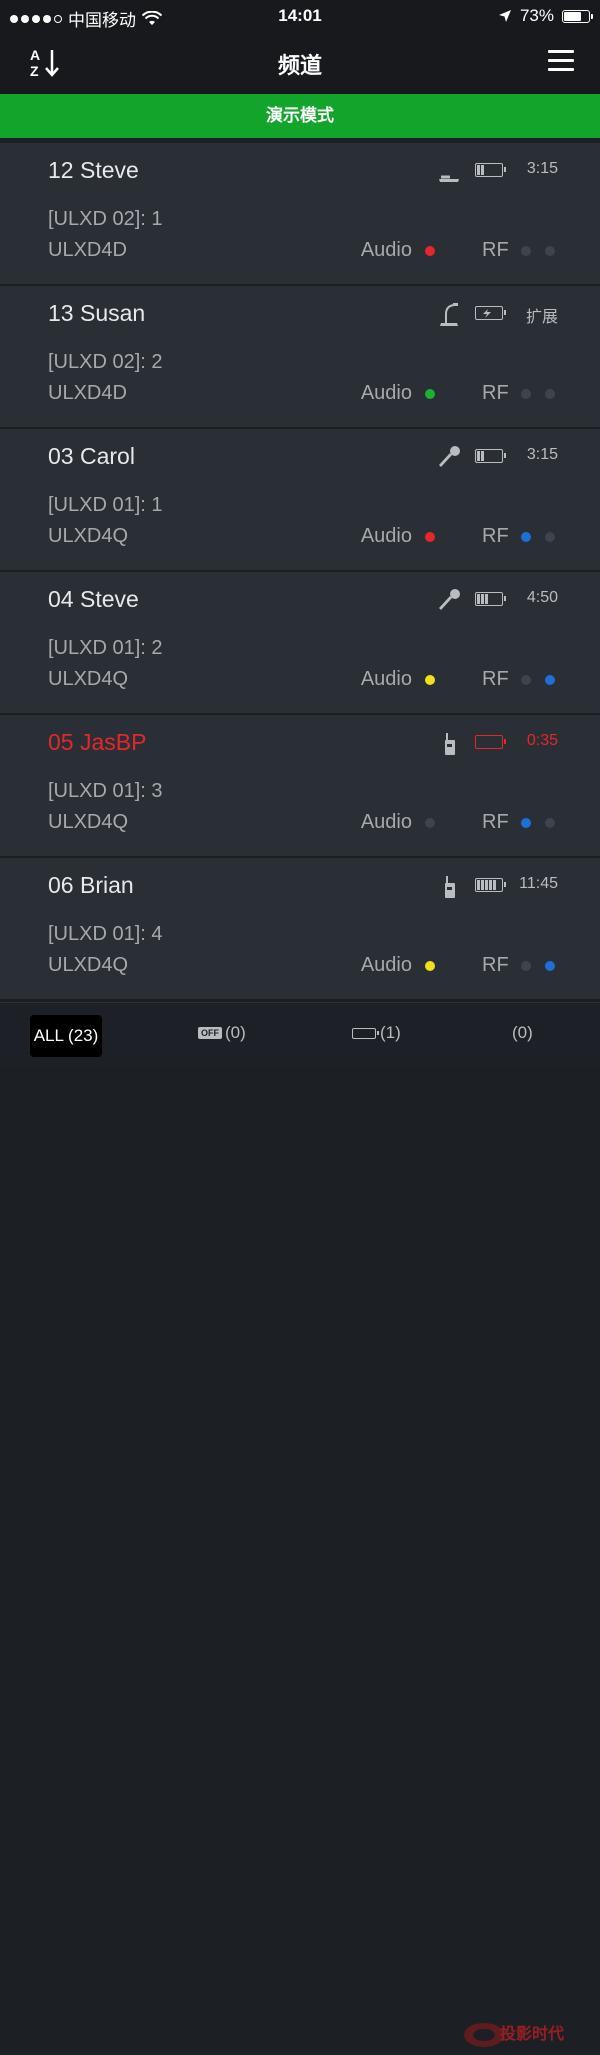  What do you see at coordinates (532, 2033) in the screenshot?
I see `svg-text: 投影时代` at bounding box center [532, 2033].